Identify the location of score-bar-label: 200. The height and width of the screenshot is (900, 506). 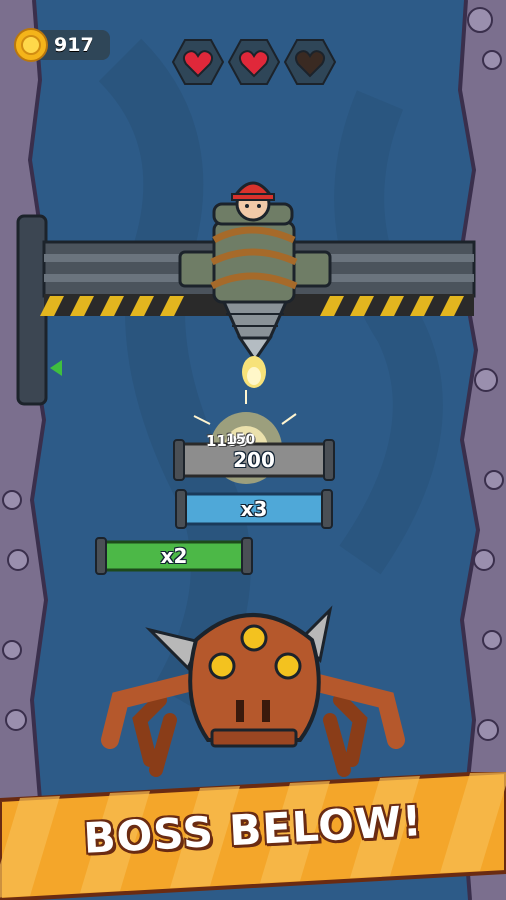
(254, 460).